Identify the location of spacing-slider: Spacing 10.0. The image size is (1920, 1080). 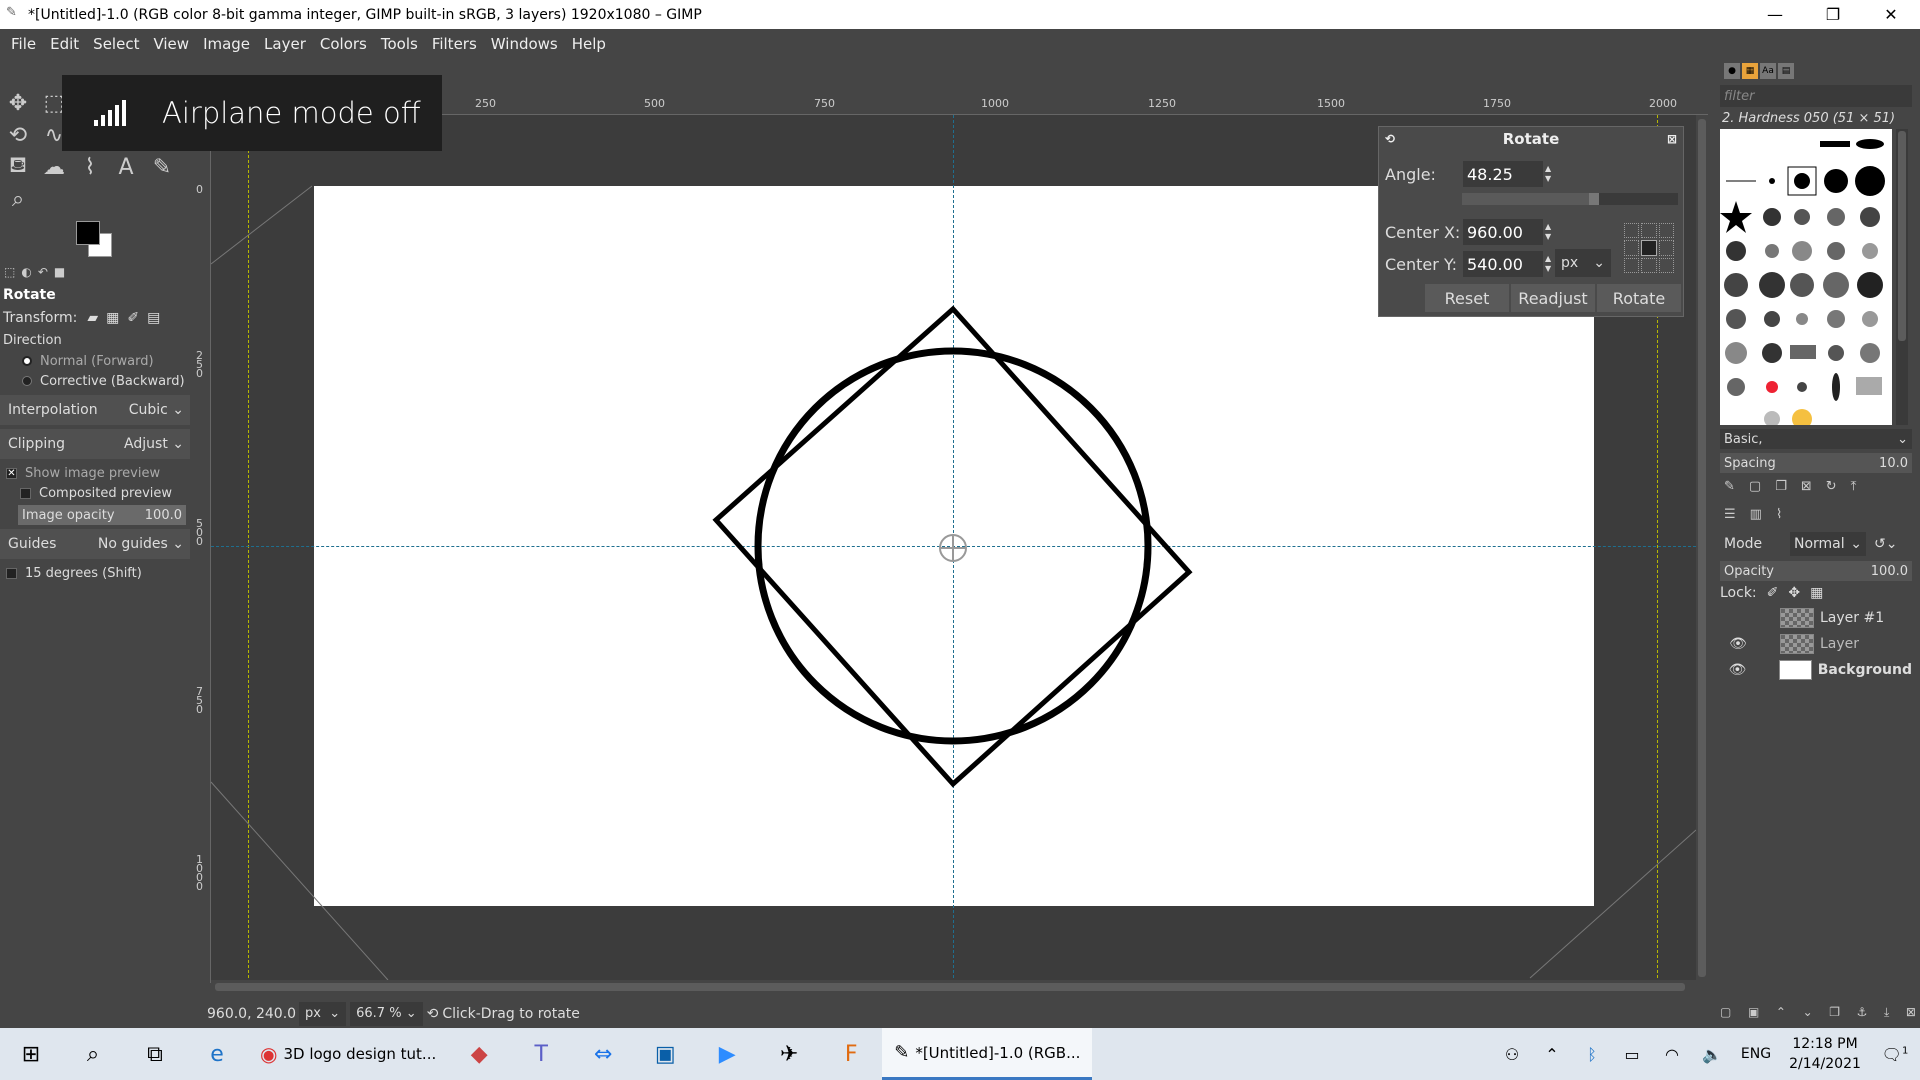
(1816, 463).